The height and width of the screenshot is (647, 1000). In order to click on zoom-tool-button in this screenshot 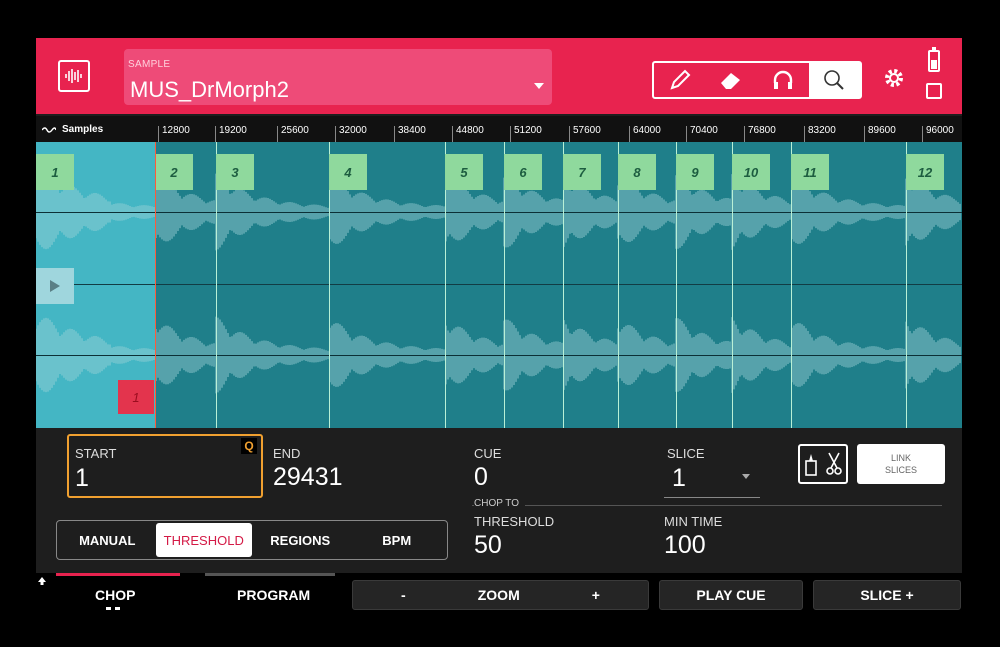, I will do `click(834, 80)`.